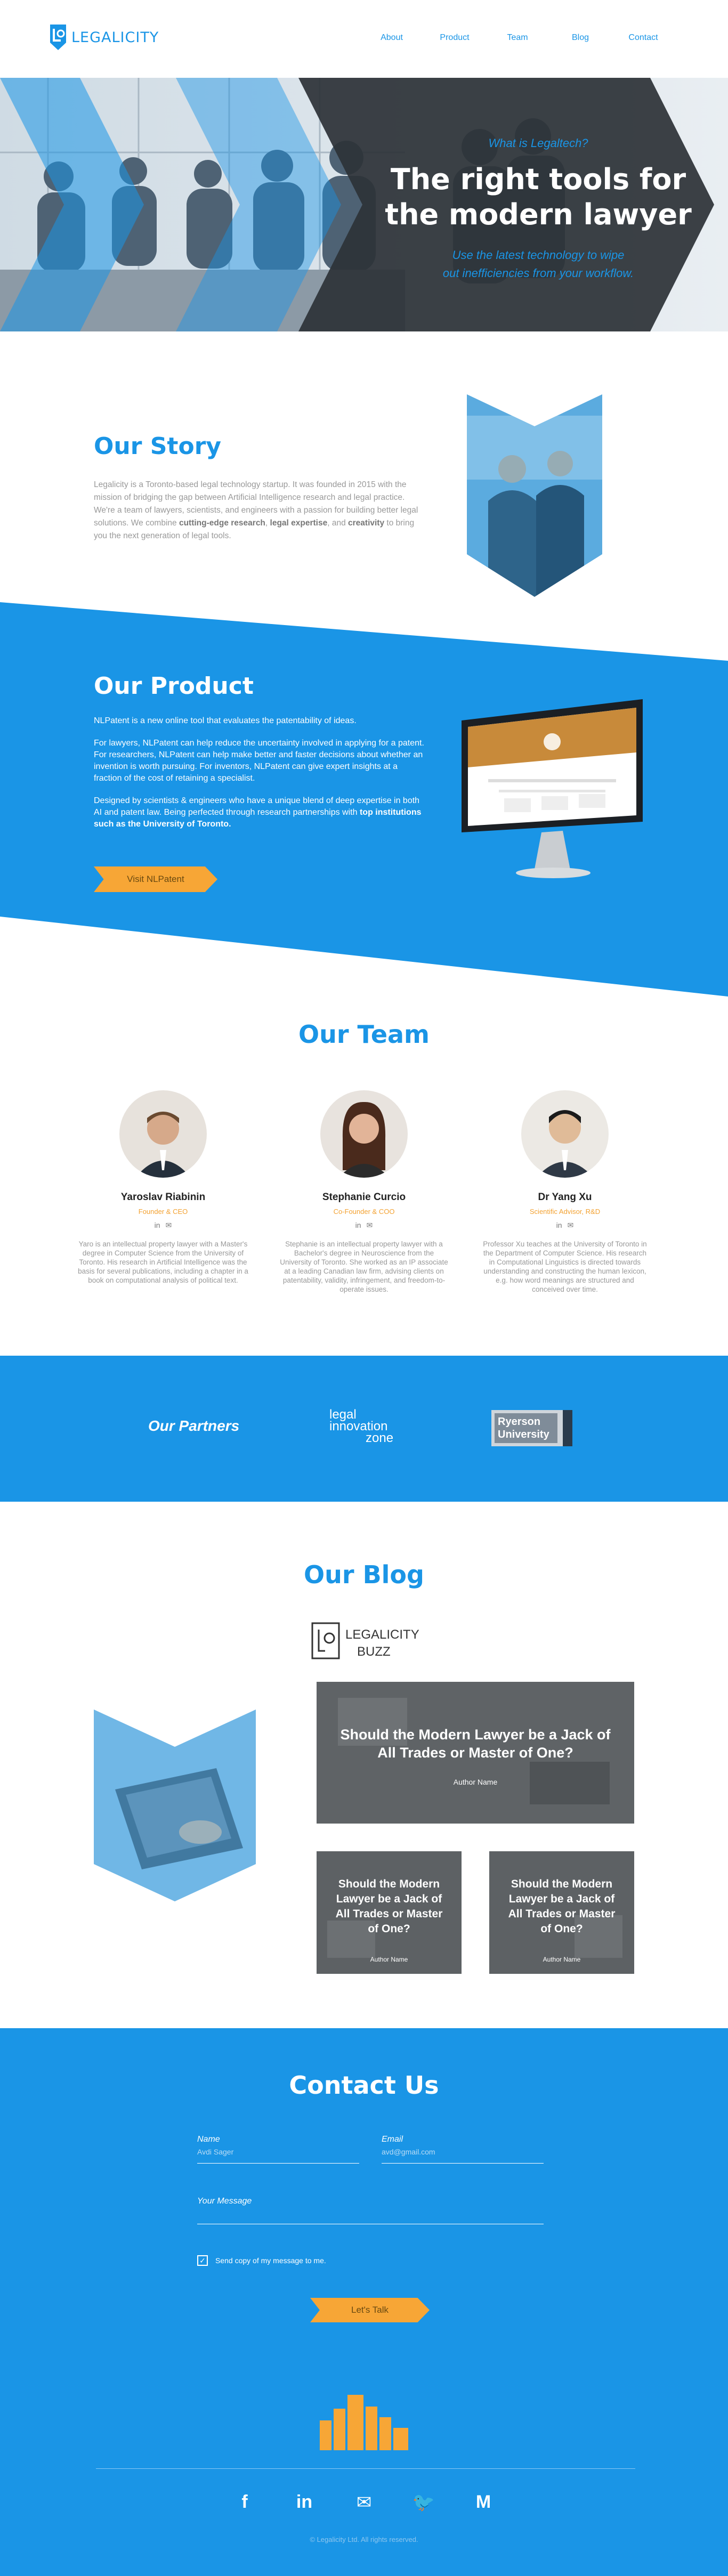  Describe the element at coordinates (362, 1426) in the screenshot. I see `legal-innovation-zone-logo: legal innovation zone` at that location.